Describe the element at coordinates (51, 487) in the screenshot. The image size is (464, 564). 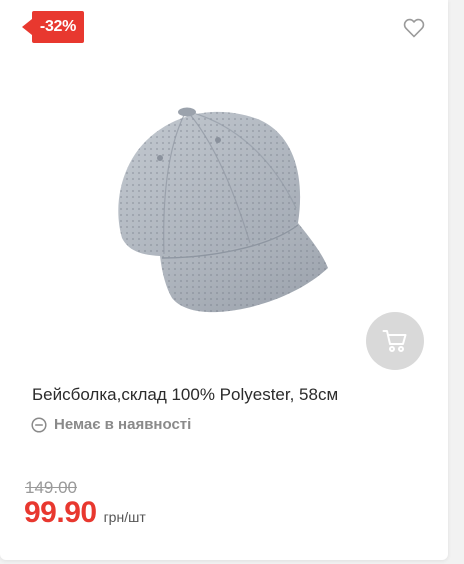
I see `old-price: 149.00` at that location.